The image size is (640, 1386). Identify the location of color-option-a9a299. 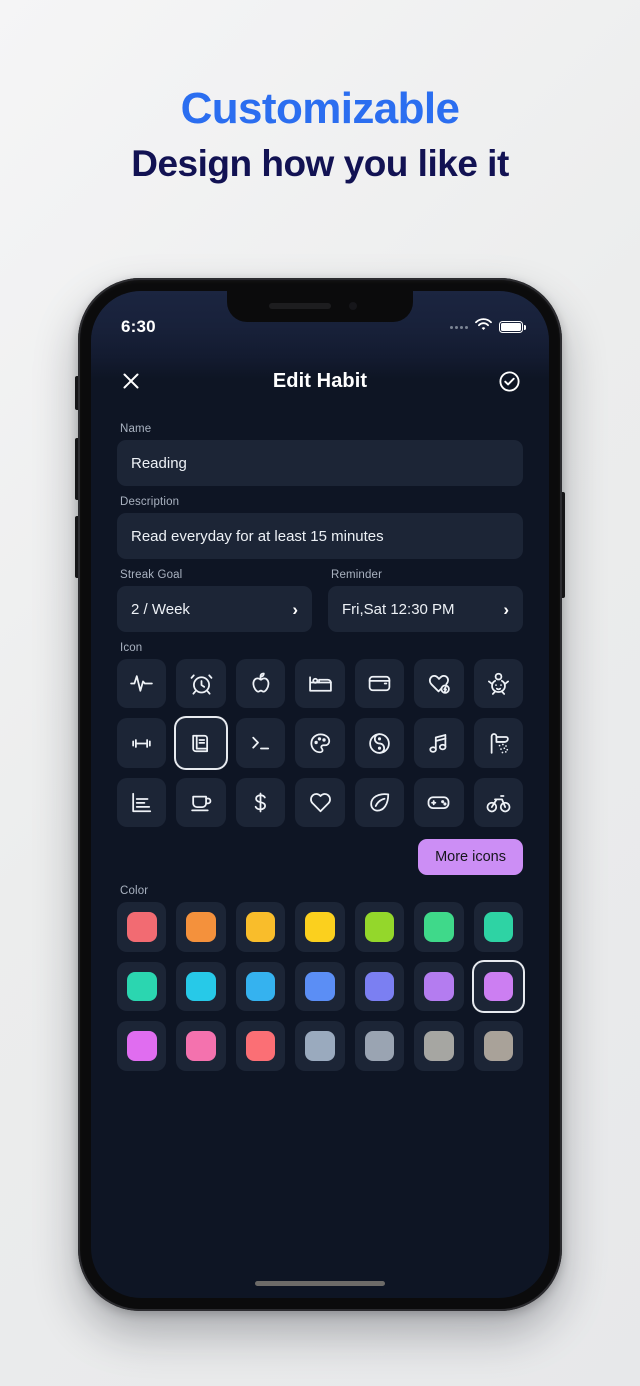
(498, 1046).